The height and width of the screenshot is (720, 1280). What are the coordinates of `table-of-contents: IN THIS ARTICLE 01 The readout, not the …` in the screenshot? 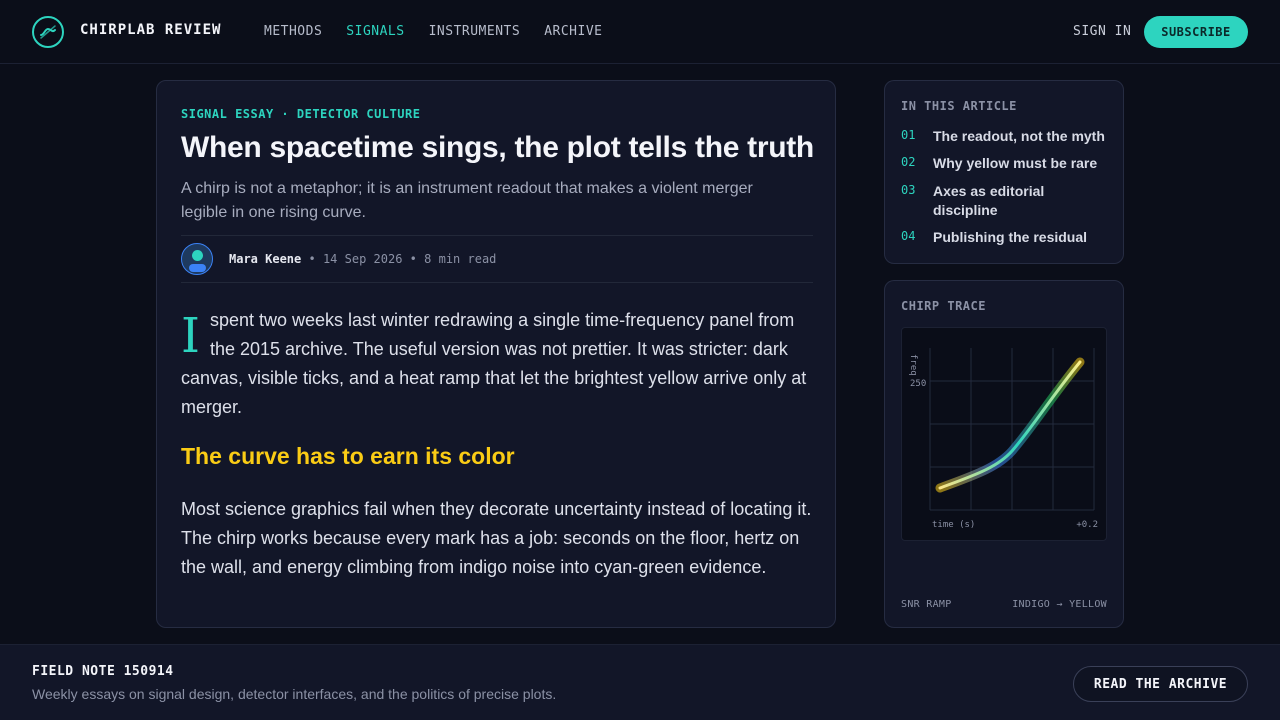 It's located at (1004, 172).